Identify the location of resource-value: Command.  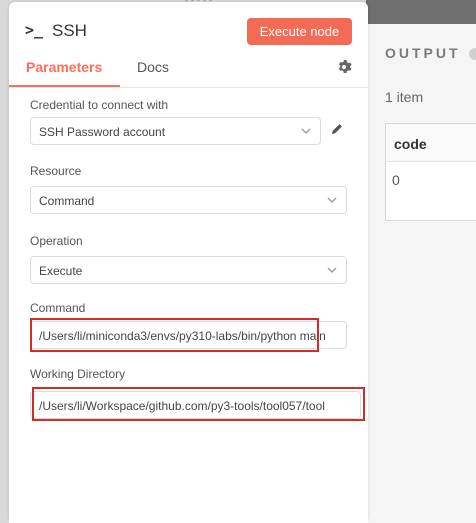
(67, 201).